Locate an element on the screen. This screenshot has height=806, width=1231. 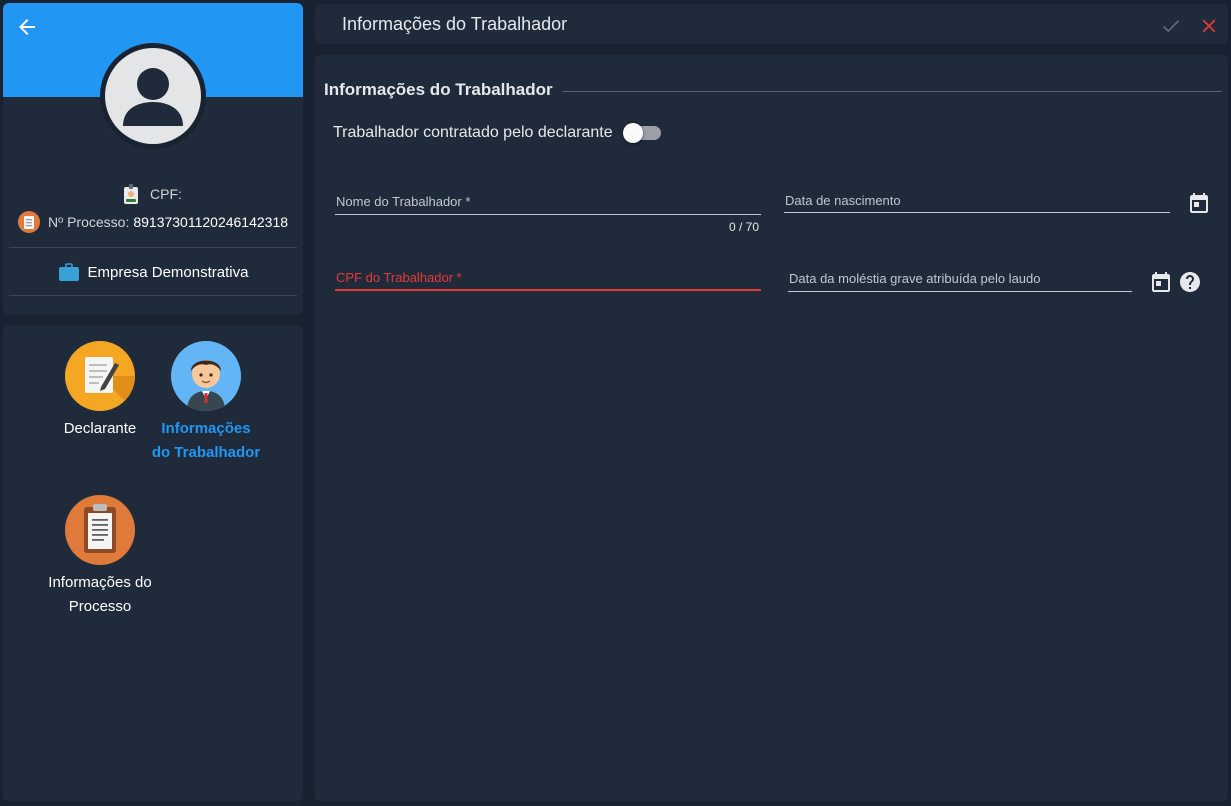
nav-item-informacoes-trabalhador: Informações do Trabalhador is located at coordinates (206, 403).